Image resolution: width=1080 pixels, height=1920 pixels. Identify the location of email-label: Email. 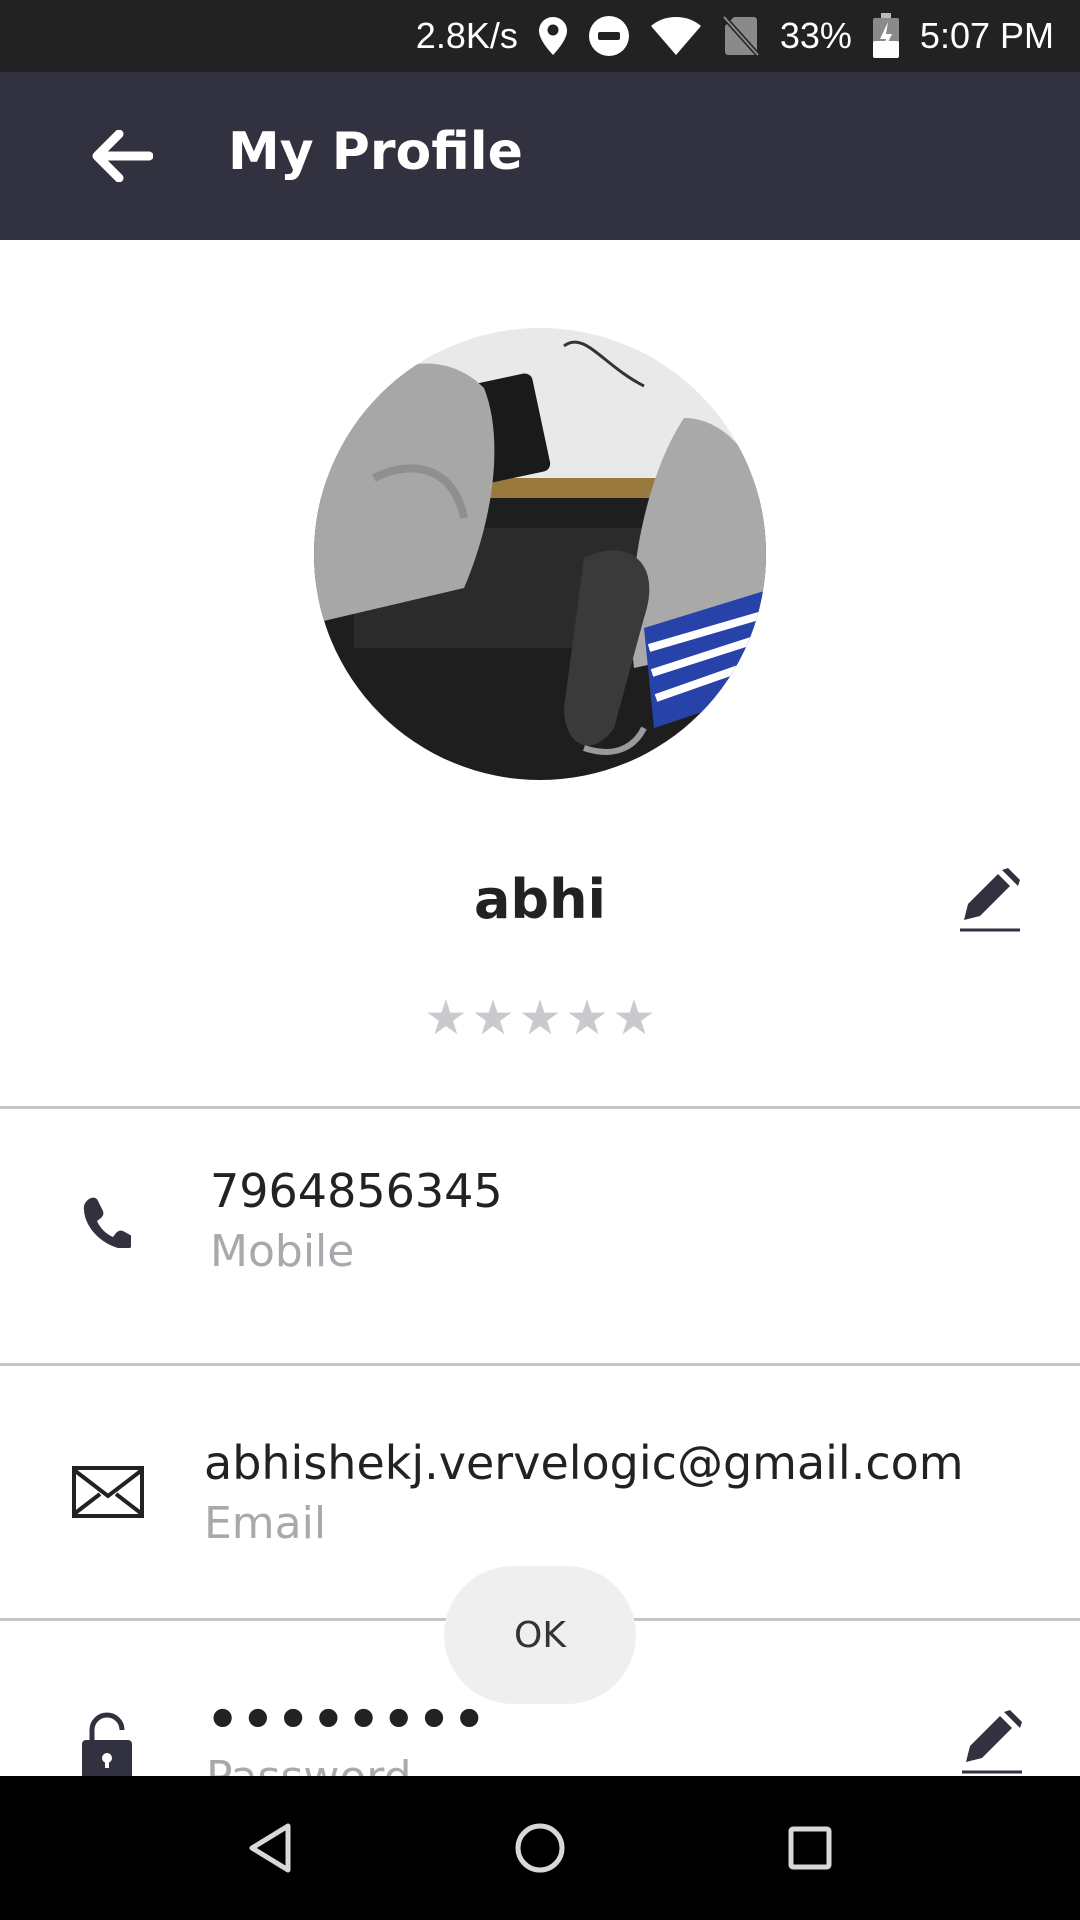
(265, 1523).